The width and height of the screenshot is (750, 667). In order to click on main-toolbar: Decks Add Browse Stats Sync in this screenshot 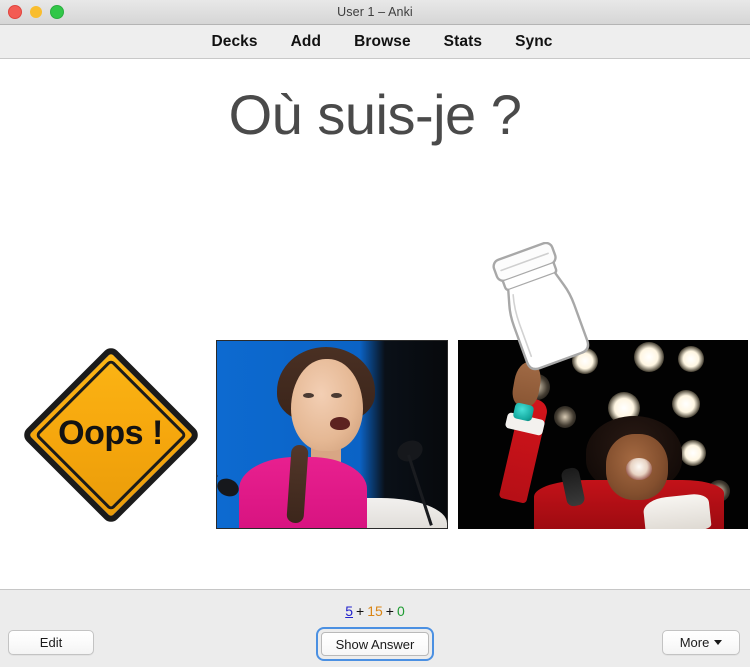, I will do `click(375, 42)`.